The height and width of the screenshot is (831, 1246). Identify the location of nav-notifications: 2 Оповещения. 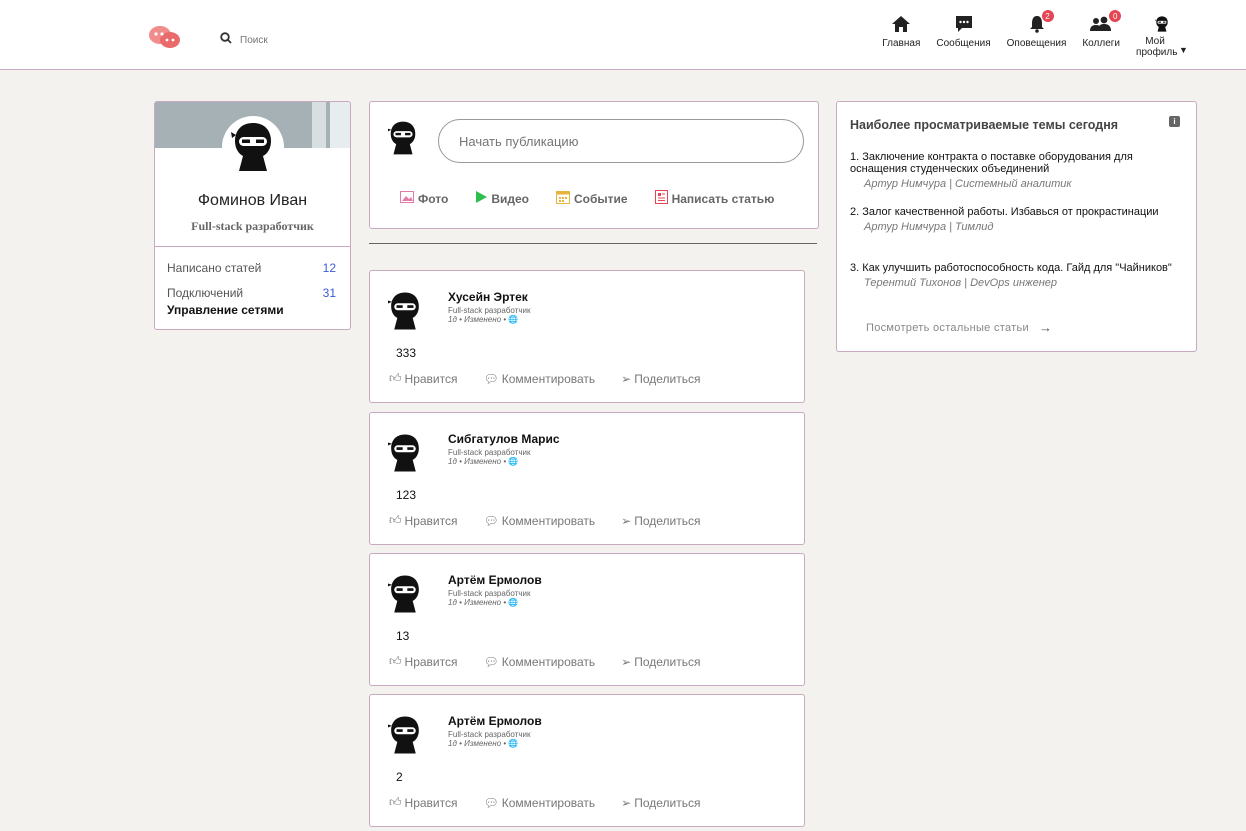
(1037, 34).